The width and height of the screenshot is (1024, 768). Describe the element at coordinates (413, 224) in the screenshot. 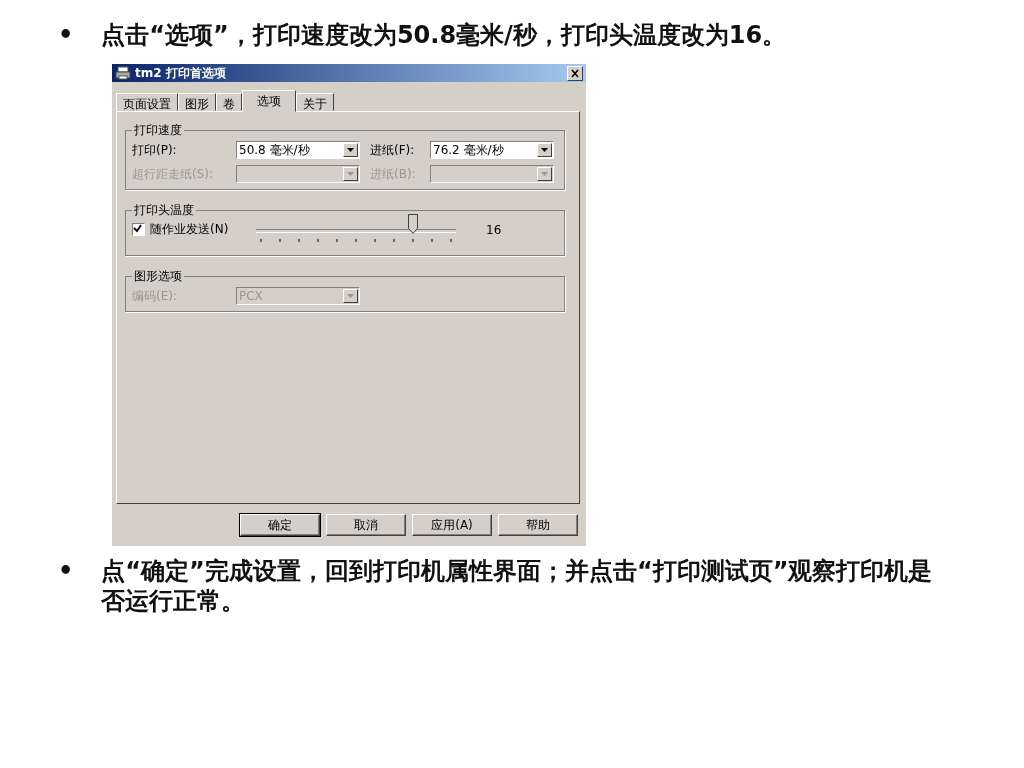

I see `slider-thumb` at that location.